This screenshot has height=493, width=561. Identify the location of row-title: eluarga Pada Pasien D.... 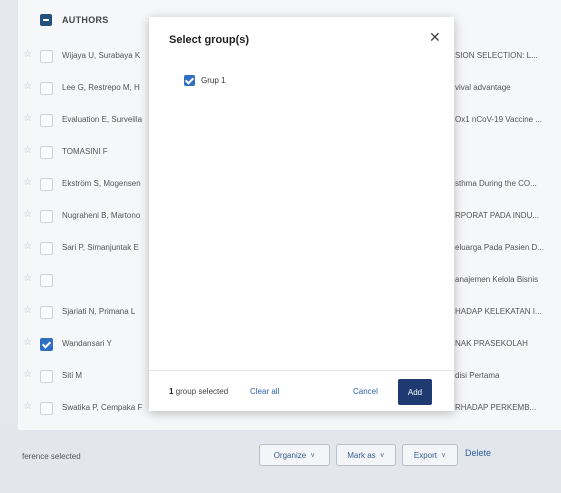
(506, 247).